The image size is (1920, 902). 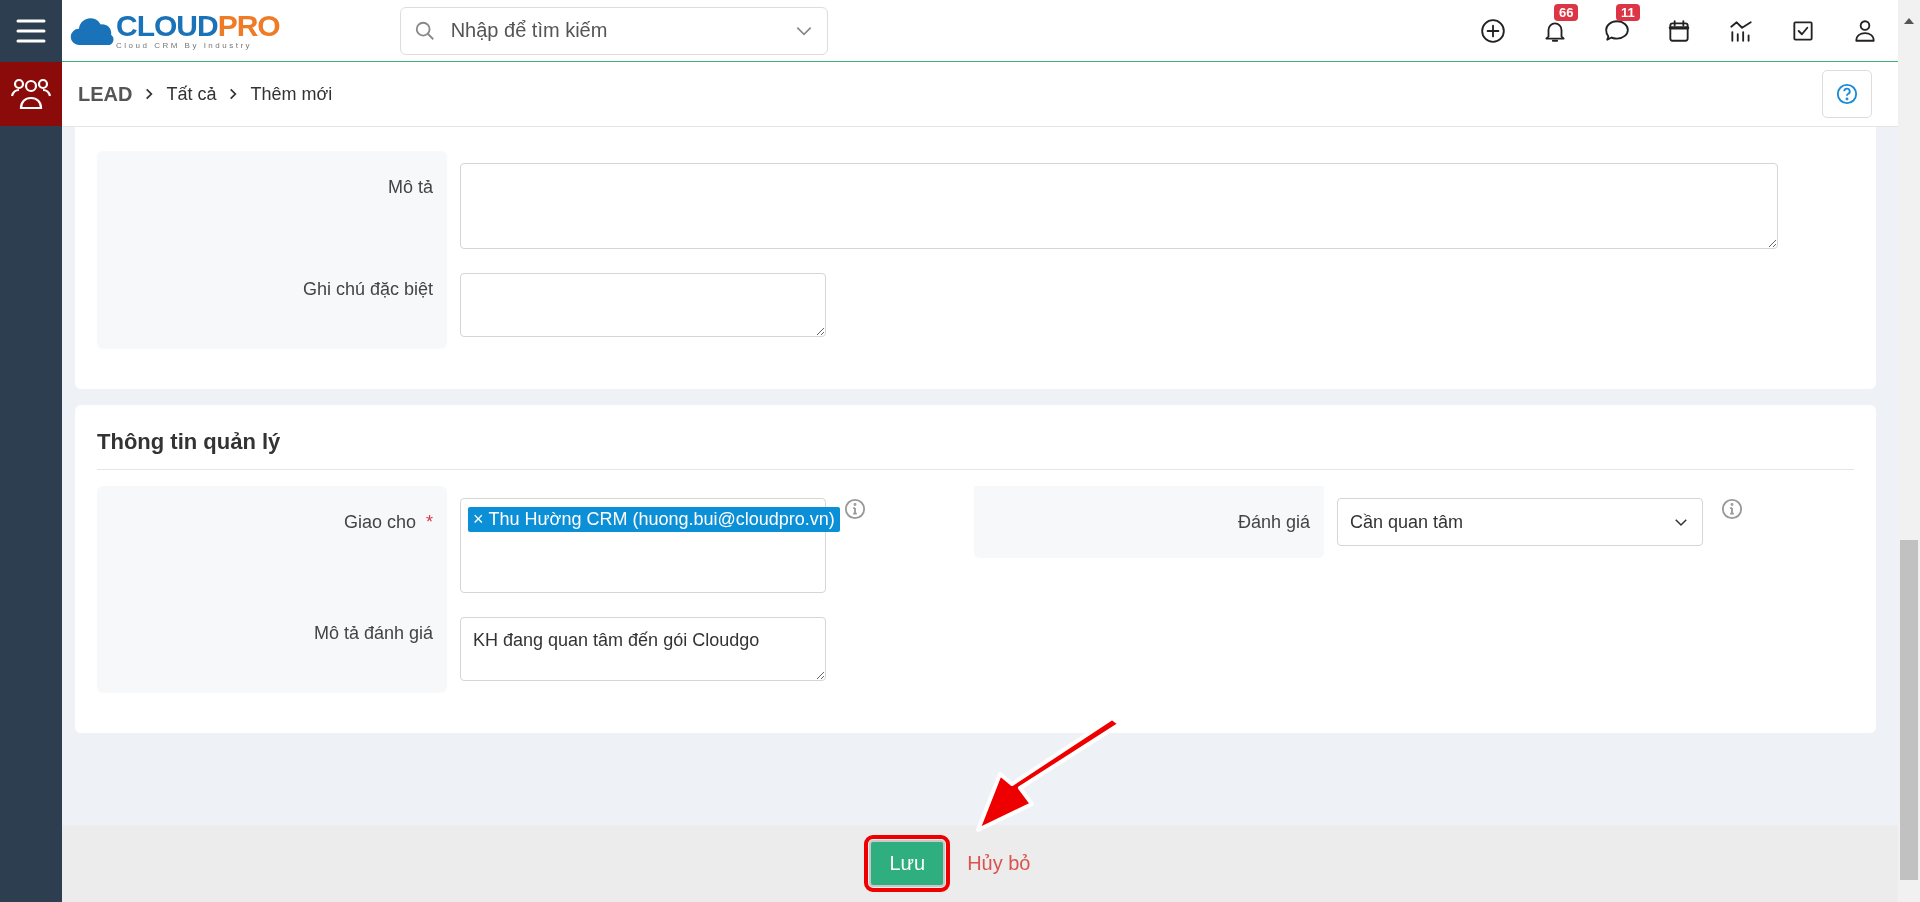 I want to click on breadcrumb-link: Thêm mới, so click(x=291, y=94).